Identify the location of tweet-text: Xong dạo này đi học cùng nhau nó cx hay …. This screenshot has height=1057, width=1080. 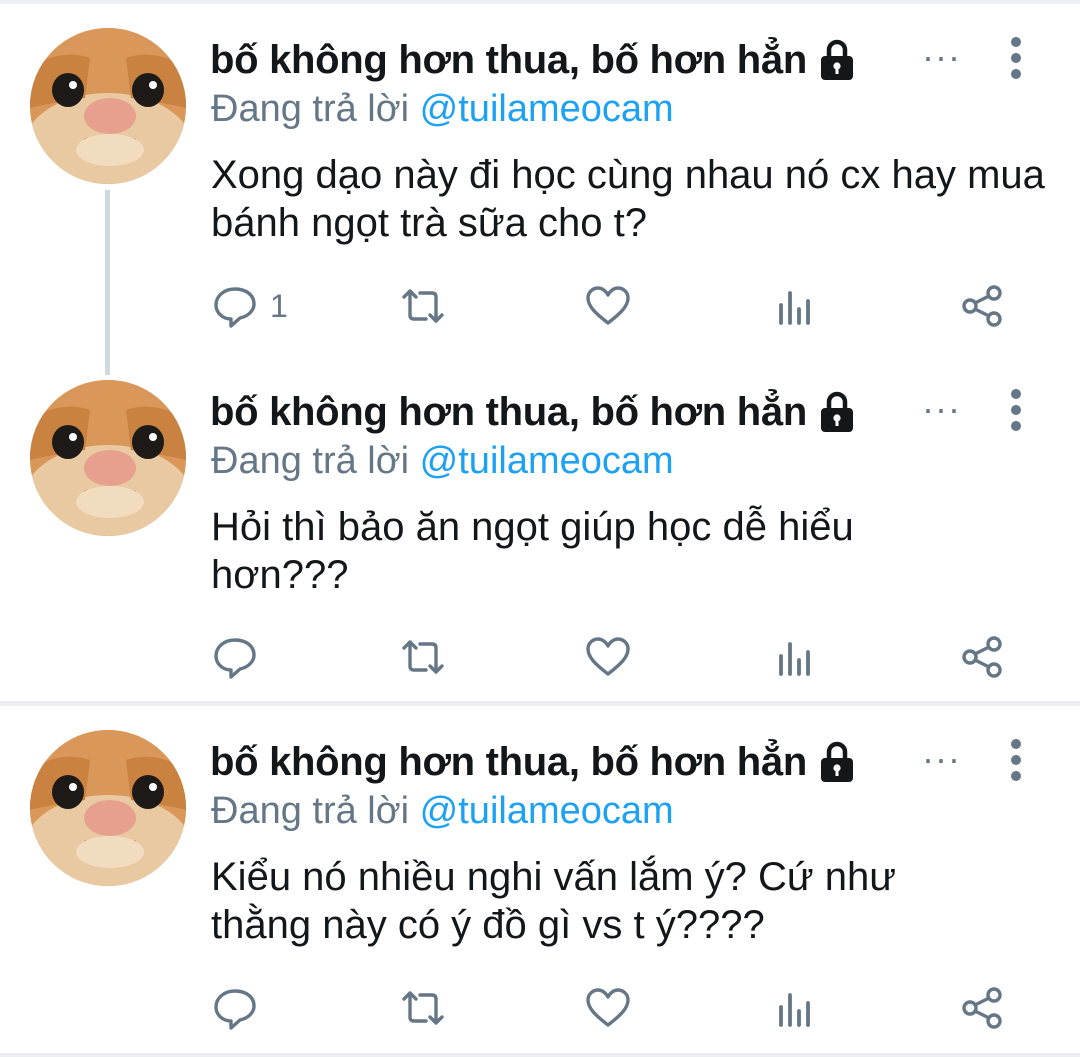
(628, 199).